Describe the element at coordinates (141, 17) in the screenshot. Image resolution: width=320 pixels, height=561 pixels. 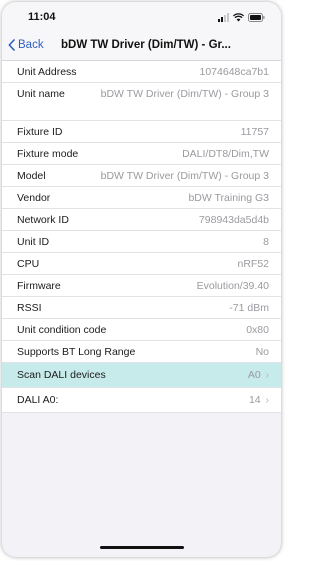
I see `status-bar: 11:04` at that location.